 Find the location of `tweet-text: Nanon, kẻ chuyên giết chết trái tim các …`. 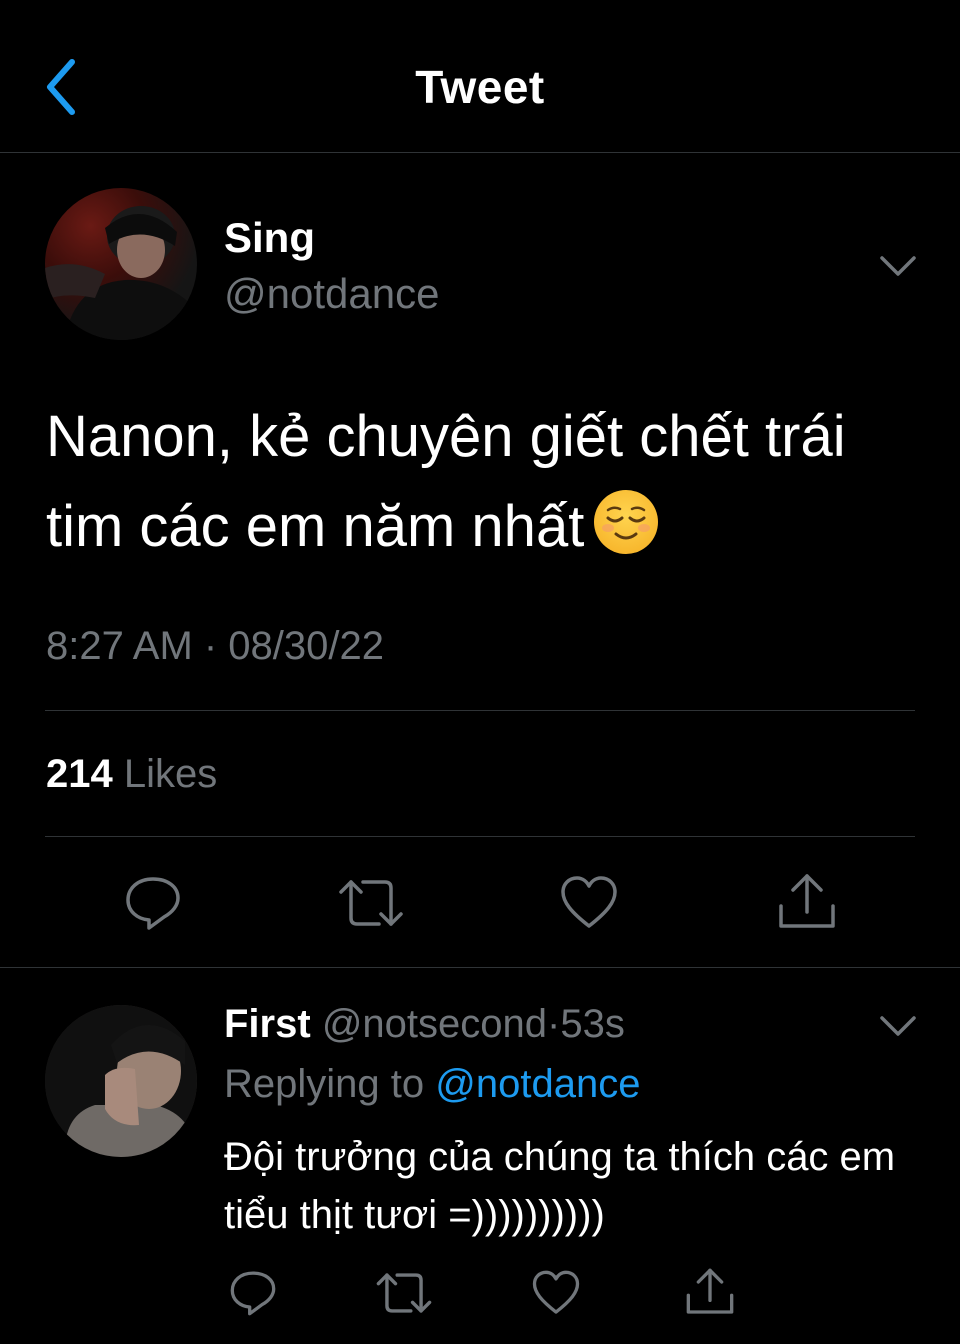

tweet-text: Nanon, kẻ chuyên giết chết trái tim các … is located at coordinates (481, 482).